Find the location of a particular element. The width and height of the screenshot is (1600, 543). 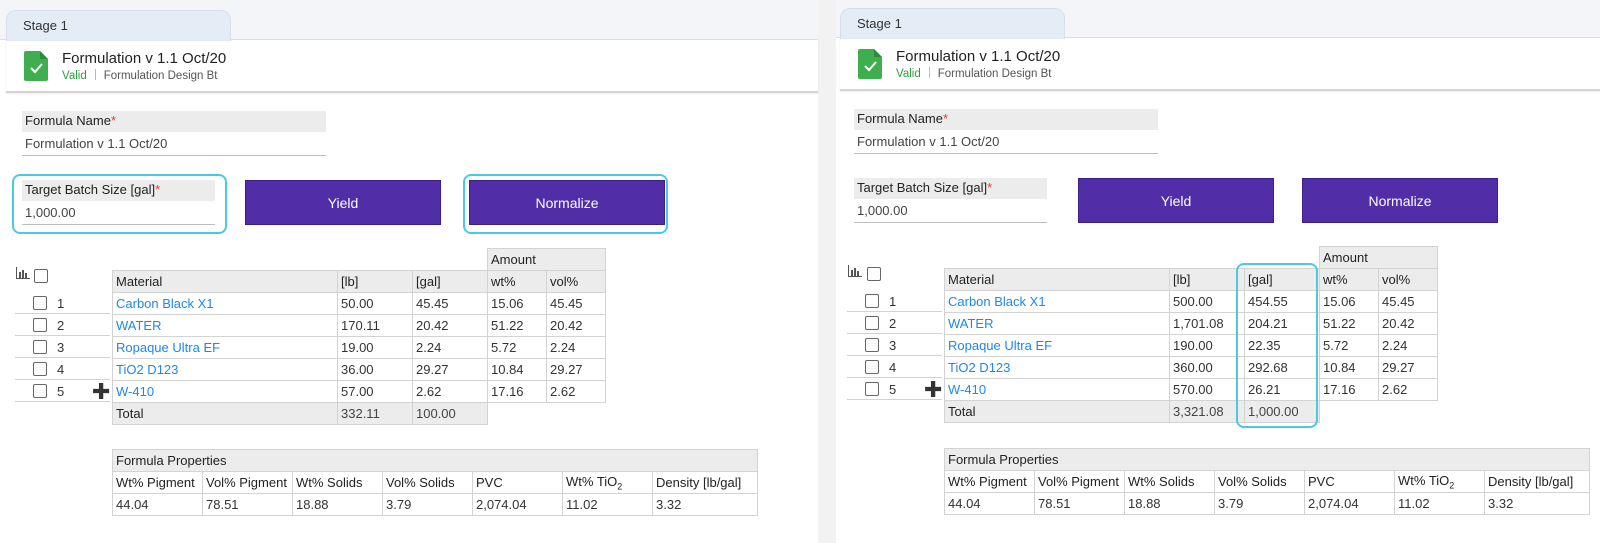

gal-cell: 2.24 is located at coordinates (450, 347).